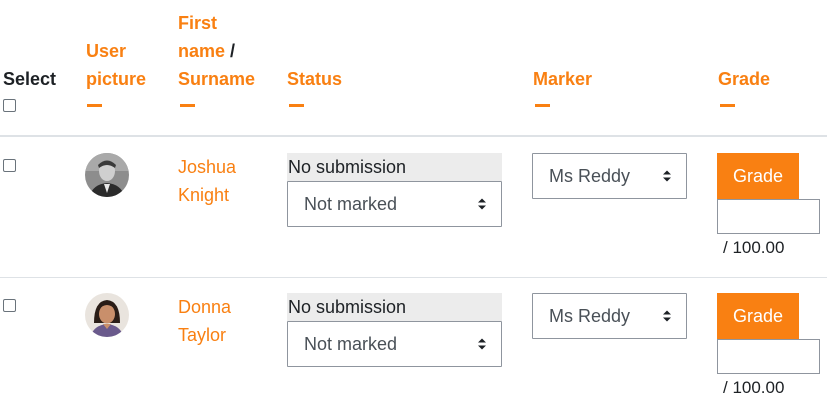  Describe the element at coordinates (116, 79) in the screenshot. I see `user-picture-header-line2: picture` at that location.